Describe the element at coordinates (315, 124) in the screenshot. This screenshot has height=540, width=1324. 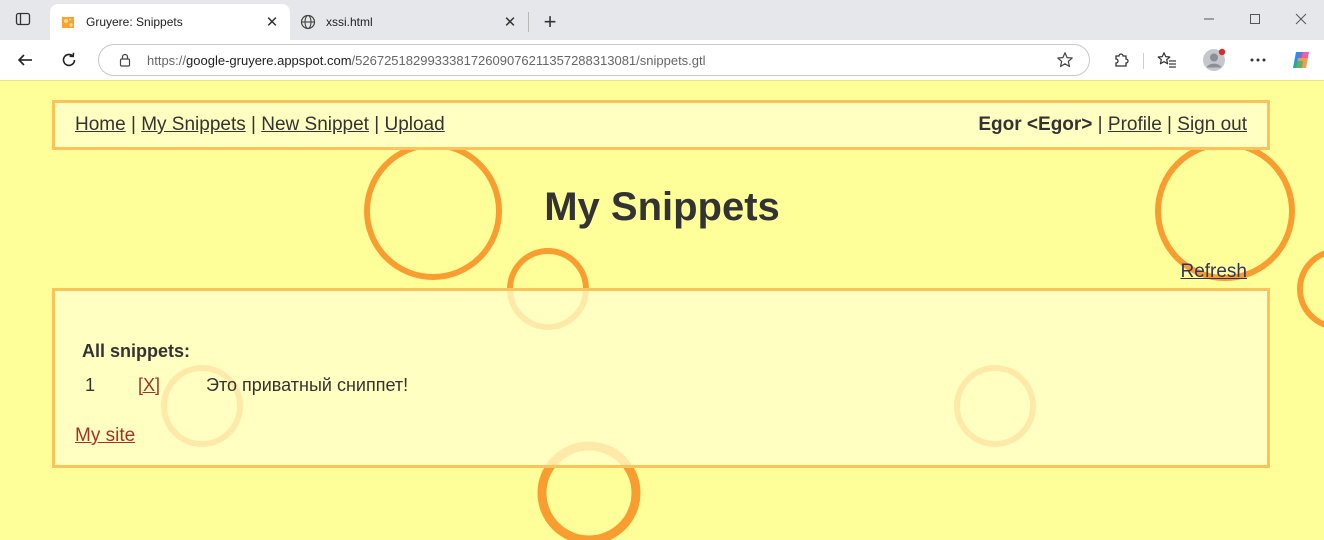
I see `nav-new-snippet-link: New Snippet` at that location.